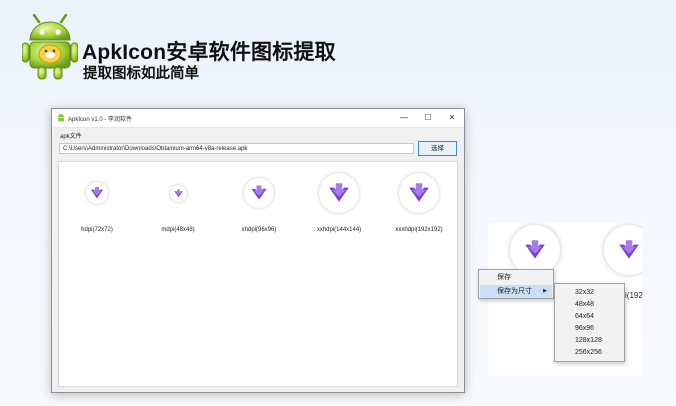  I want to click on submenu-item-size: 32x32, so click(584, 293).